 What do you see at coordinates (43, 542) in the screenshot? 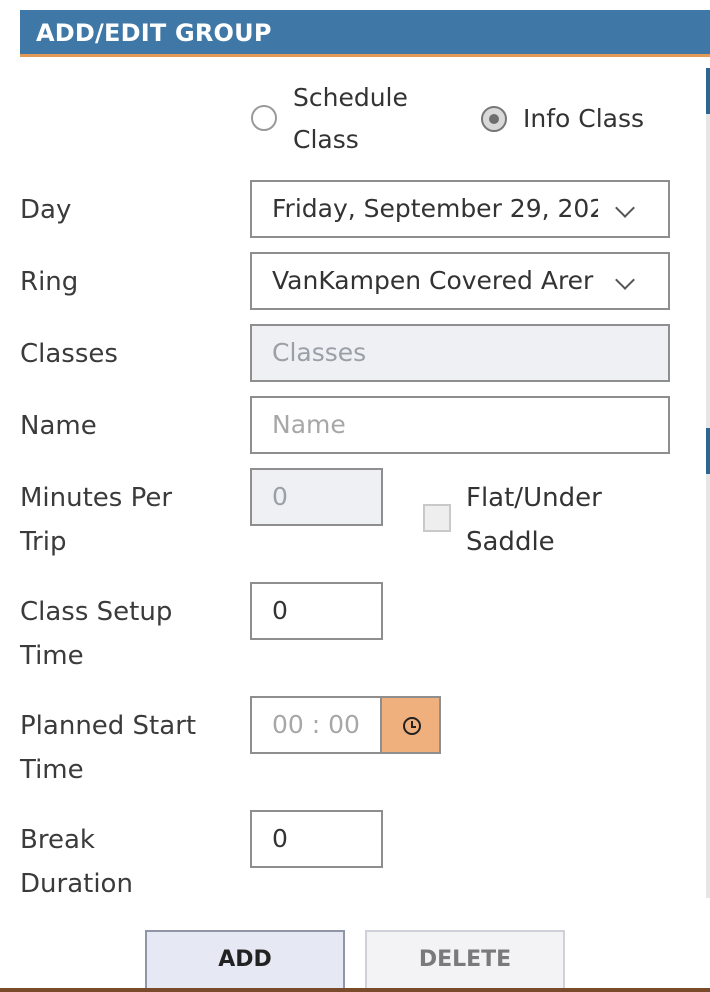
I see `minutes-per-trip-label-line2: Trip` at bounding box center [43, 542].